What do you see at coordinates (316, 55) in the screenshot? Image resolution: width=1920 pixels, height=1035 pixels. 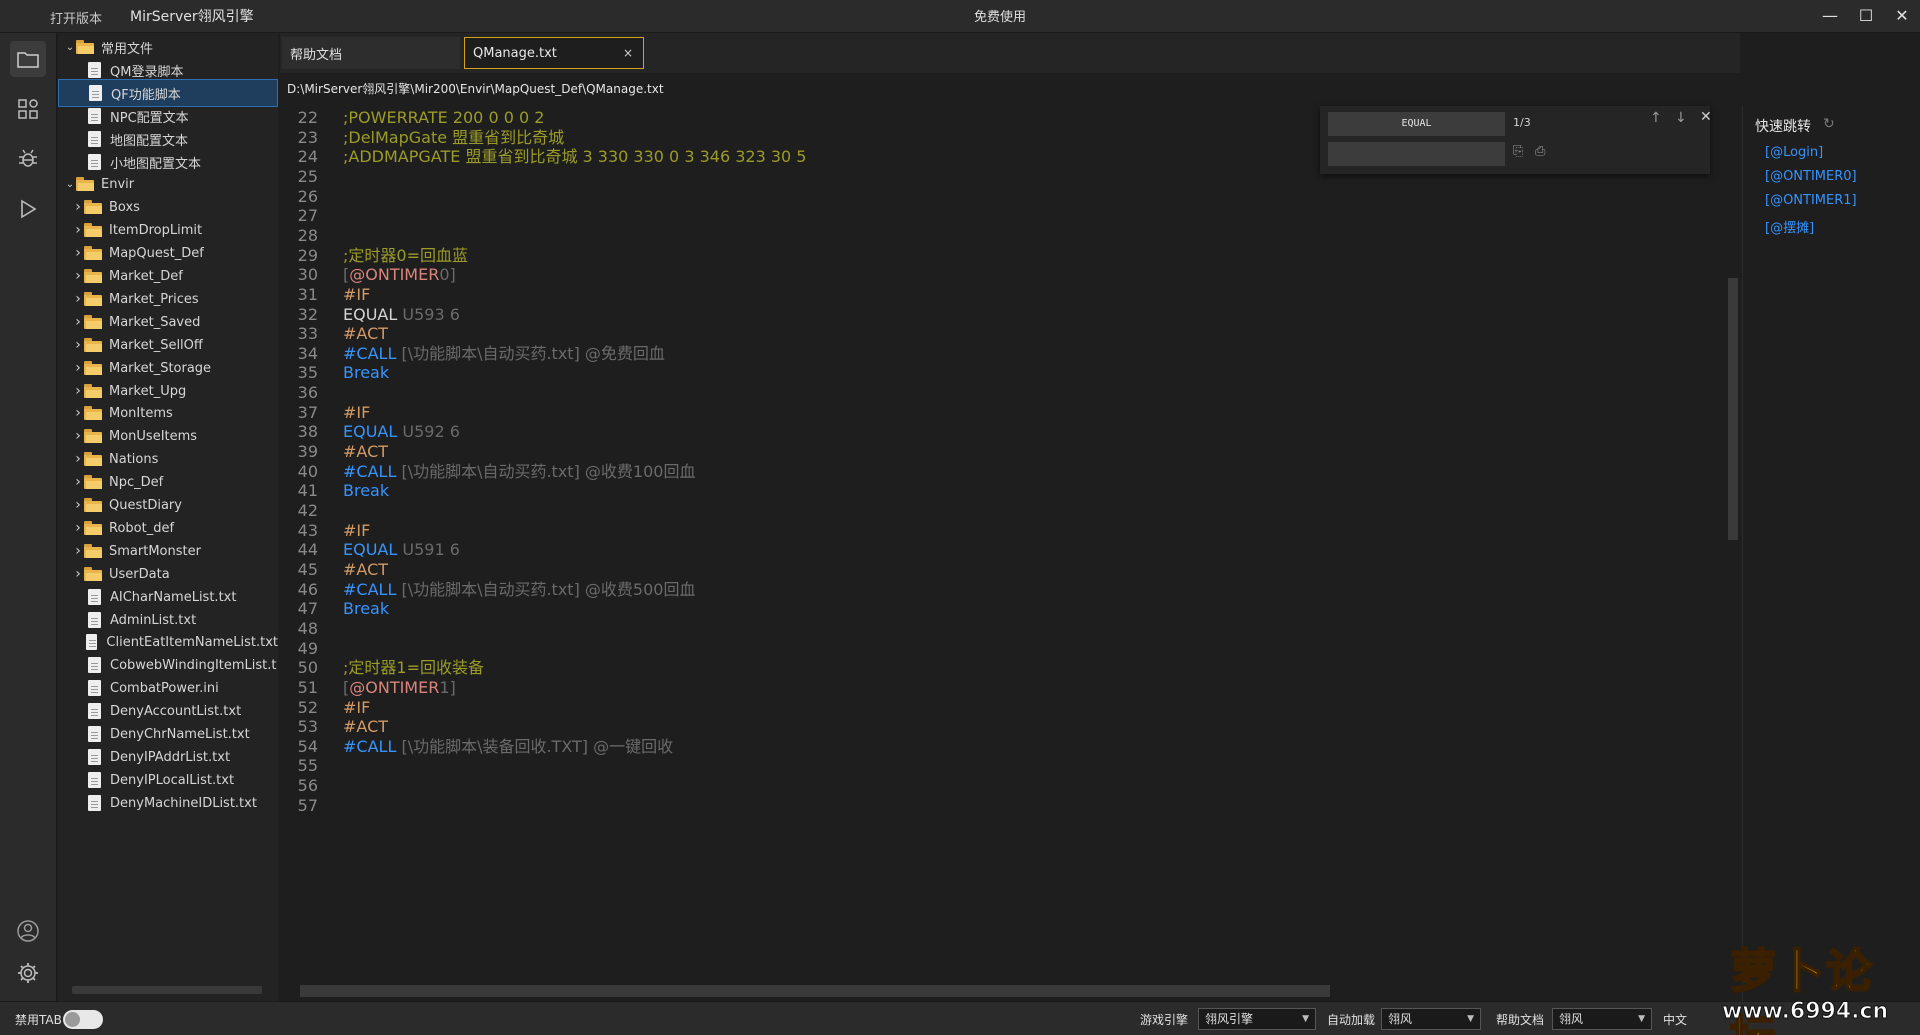 I see `tab-label: 帮助文档` at bounding box center [316, 55].